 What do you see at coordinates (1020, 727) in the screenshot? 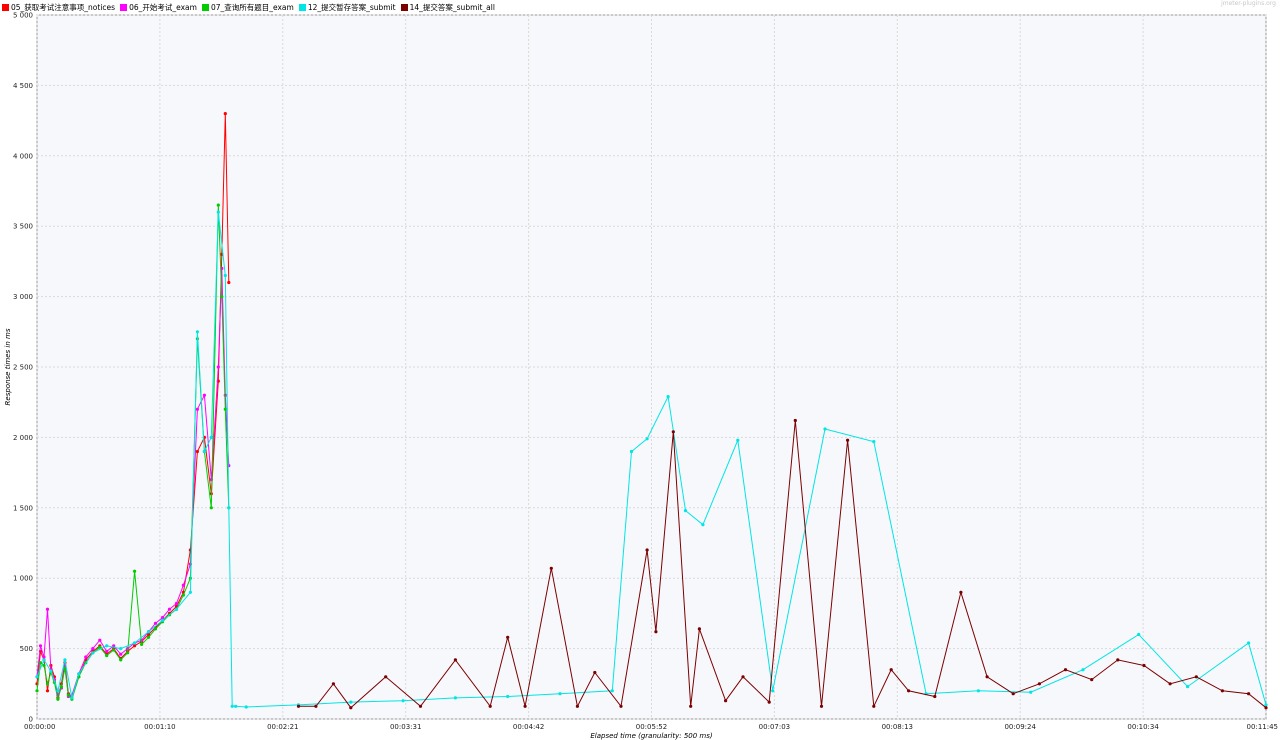
I see `x-tick-label: 00:09:24` at bounding box center [1020, 727].